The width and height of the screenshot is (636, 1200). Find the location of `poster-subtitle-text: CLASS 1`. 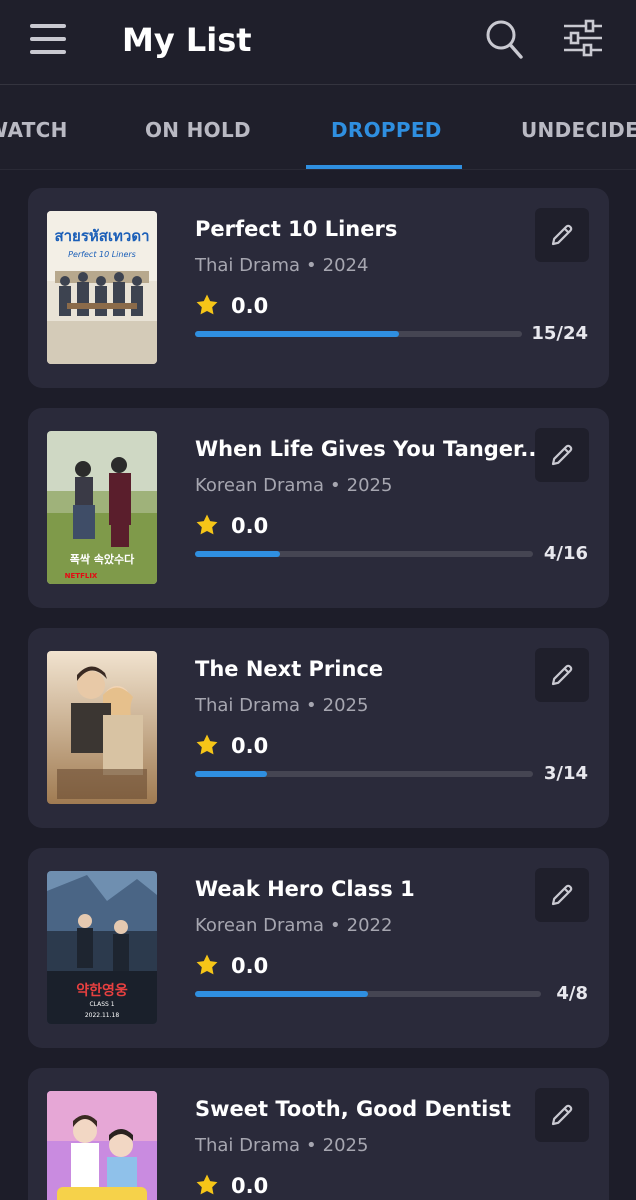

poster-subtitle-text: CLASS 1 is located at coordinates (101, 1004).